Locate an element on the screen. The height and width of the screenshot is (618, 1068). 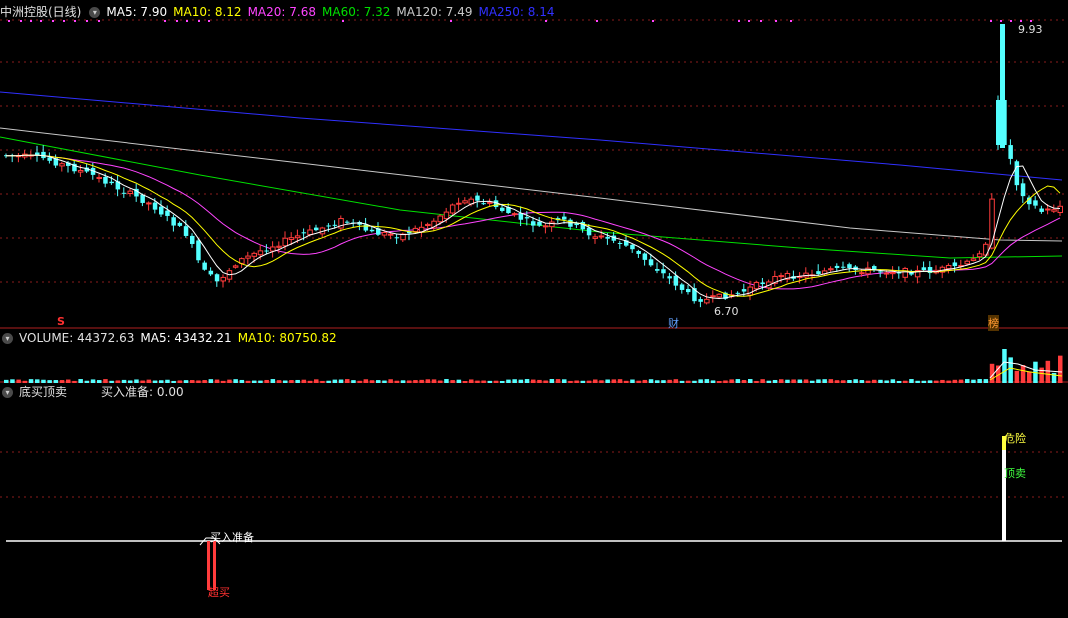
bang-marker: 榜 is located at coordinates (993, 323).